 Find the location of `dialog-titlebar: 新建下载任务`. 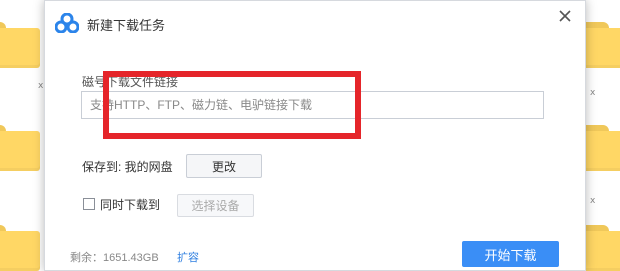

dialog-titlebar: 新建下载任务 is located at coordinates (315, 23).